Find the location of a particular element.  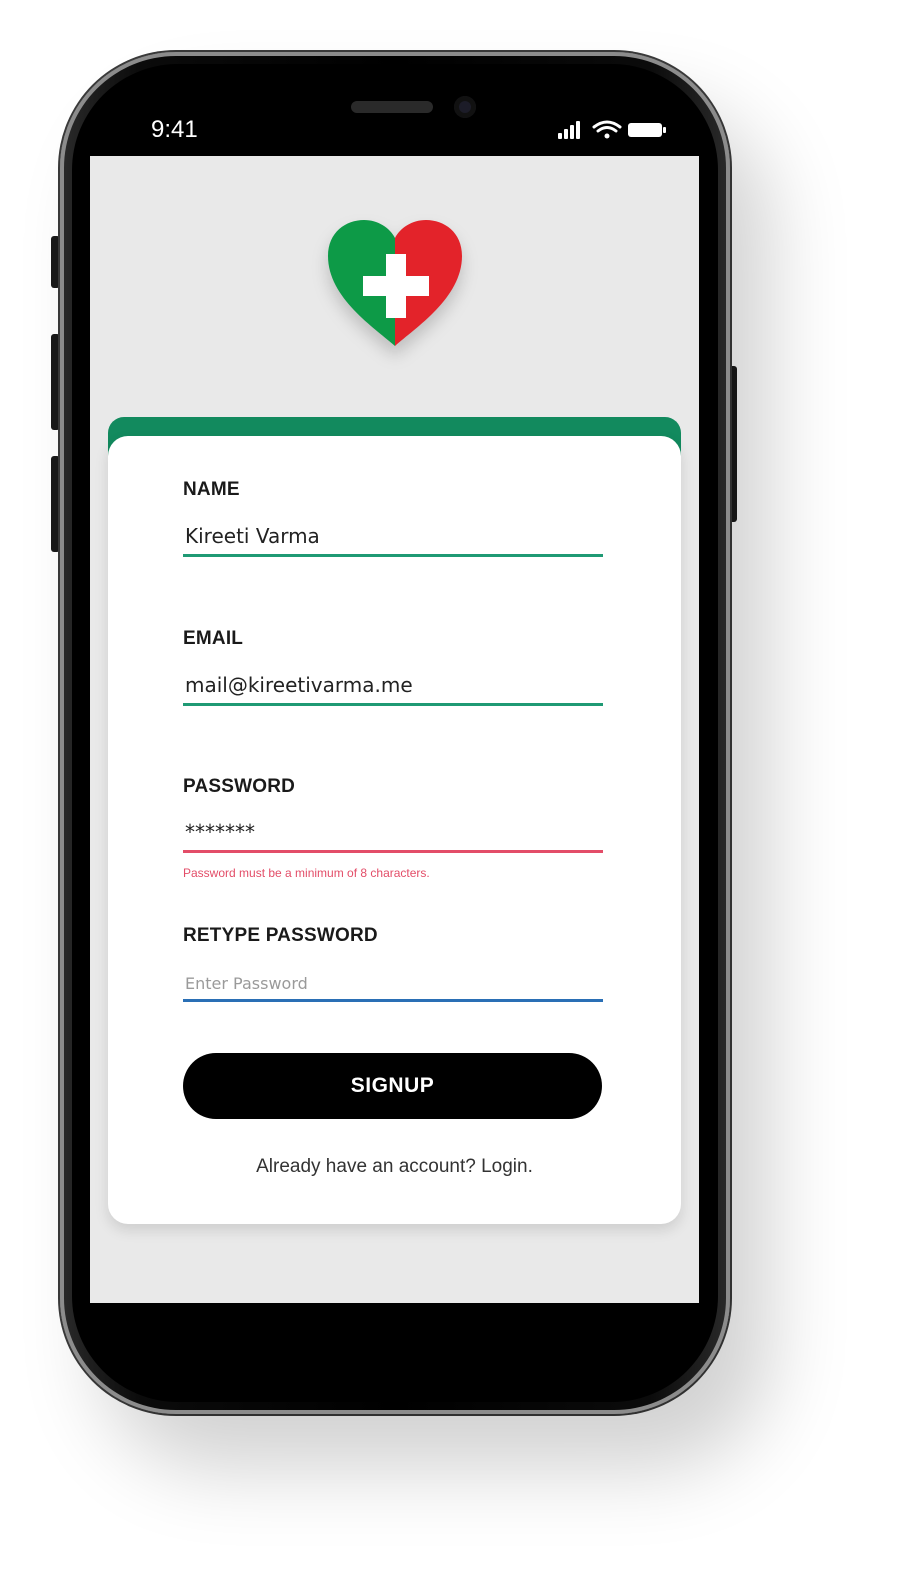

retype-password-label: RETYPE PASSWORD is located at coordinates (280, 935).